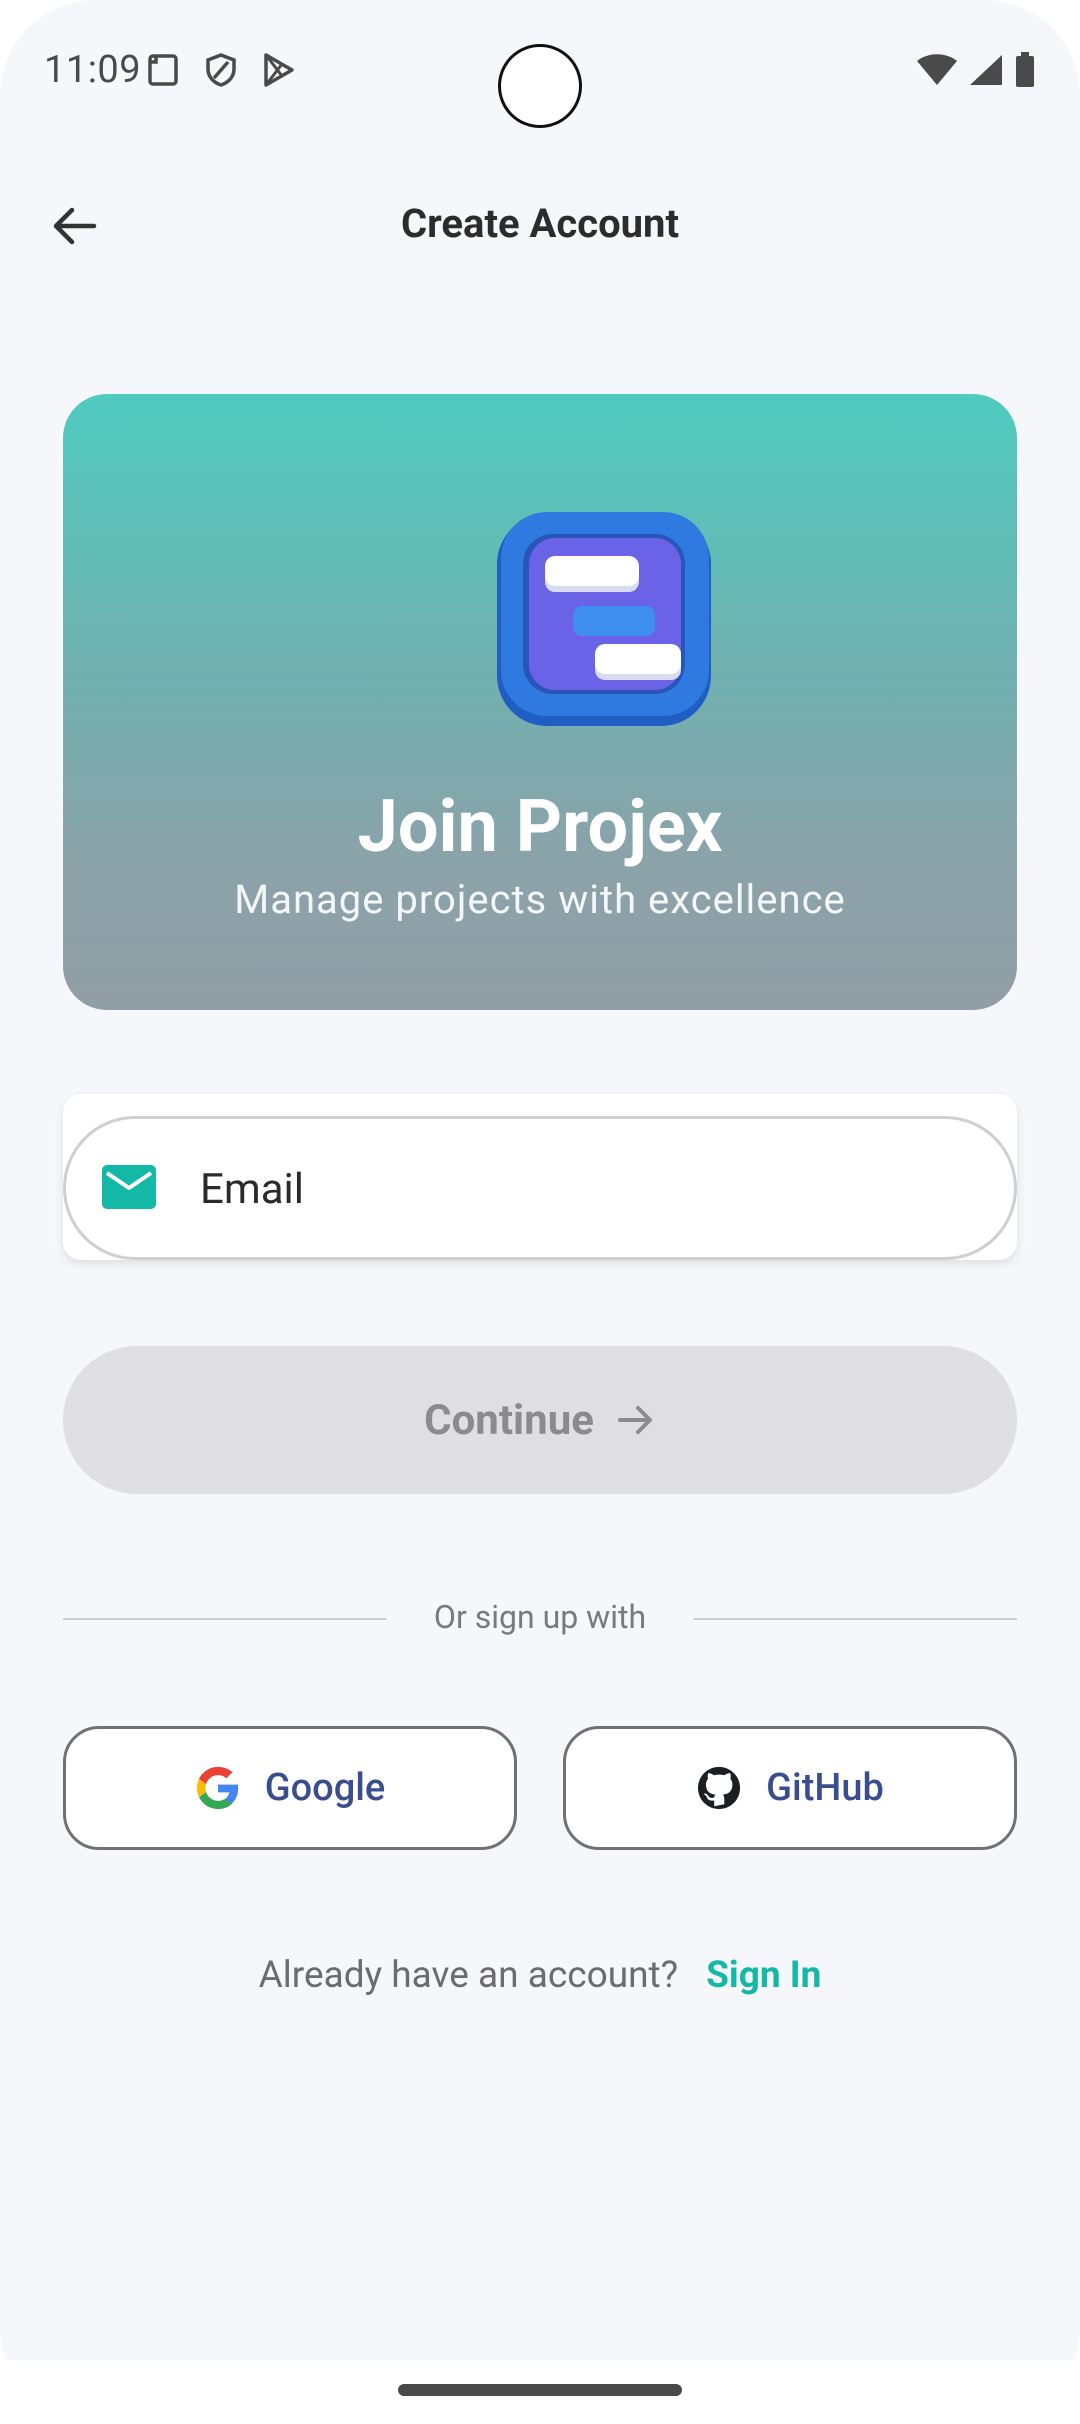  I want to click on signin-row: Already have an account? Sign In, so click(540, 1975).